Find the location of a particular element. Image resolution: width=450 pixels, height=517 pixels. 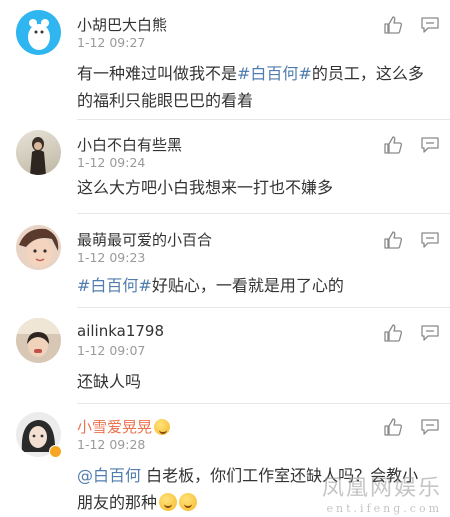

comment-time: 1-12 09:27 is located at coordinates (111, 42).